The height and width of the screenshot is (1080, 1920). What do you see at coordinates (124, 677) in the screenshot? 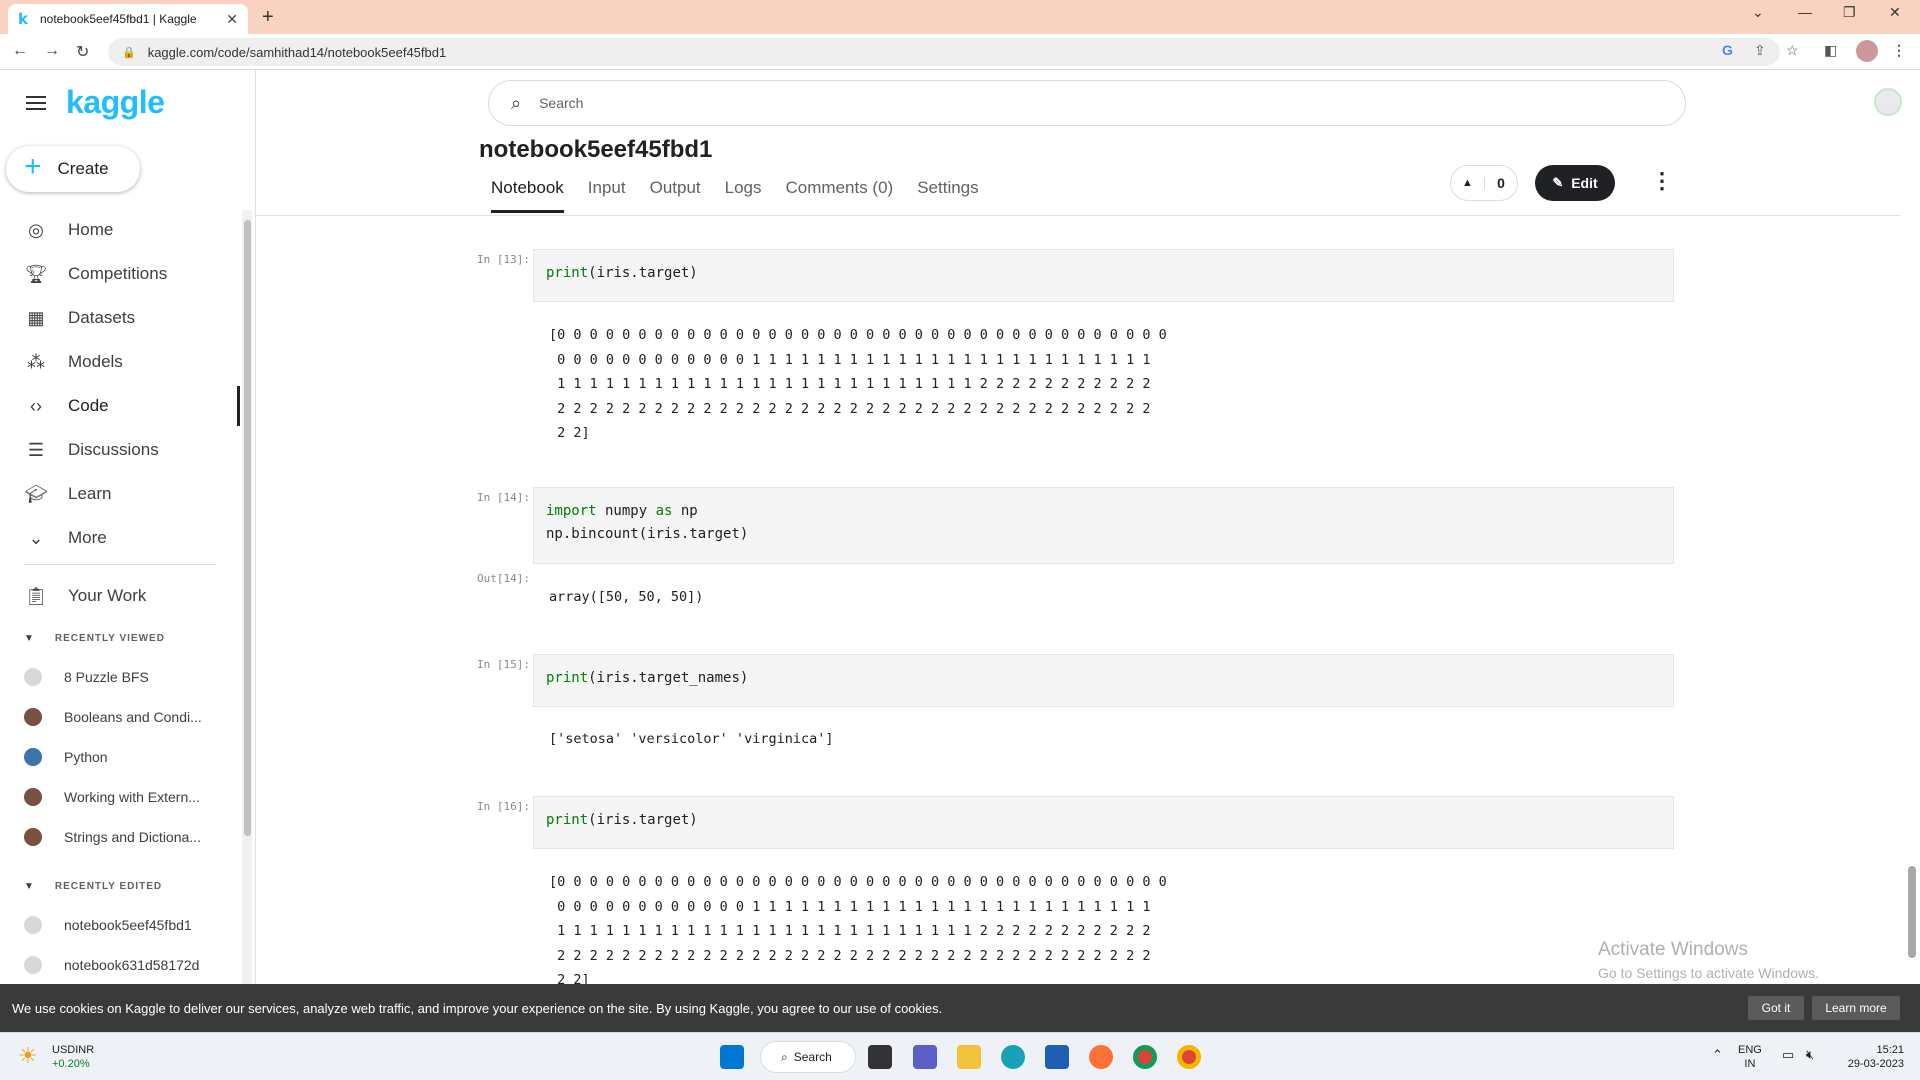
I see `recent-item: 8 Puzzle BFS` at bounding box center [124, 677].